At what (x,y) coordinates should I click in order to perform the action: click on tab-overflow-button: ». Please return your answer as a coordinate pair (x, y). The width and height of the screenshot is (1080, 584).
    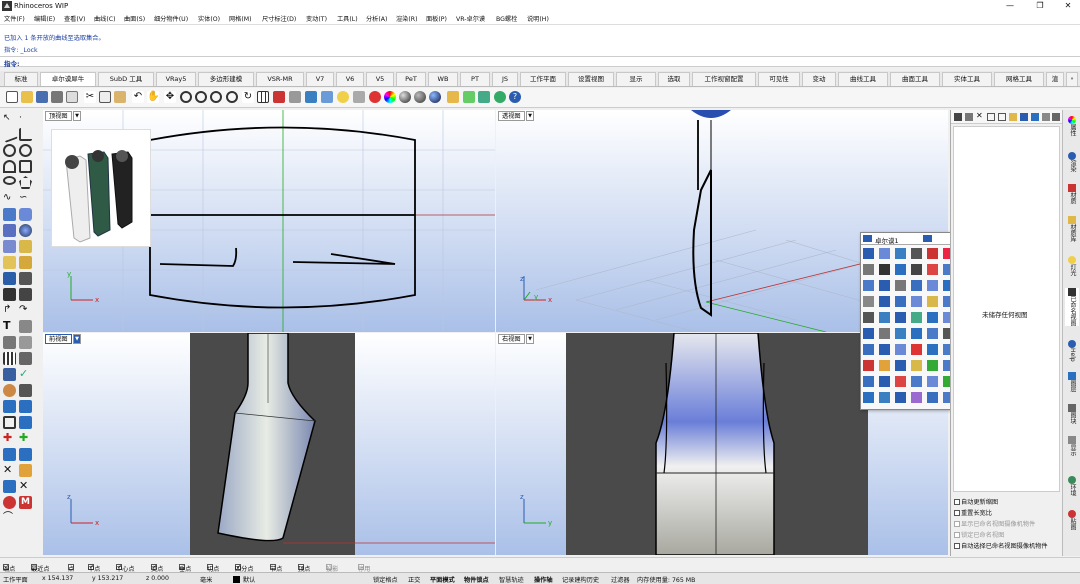
    Looking at the image, I should click on (1072, 79).